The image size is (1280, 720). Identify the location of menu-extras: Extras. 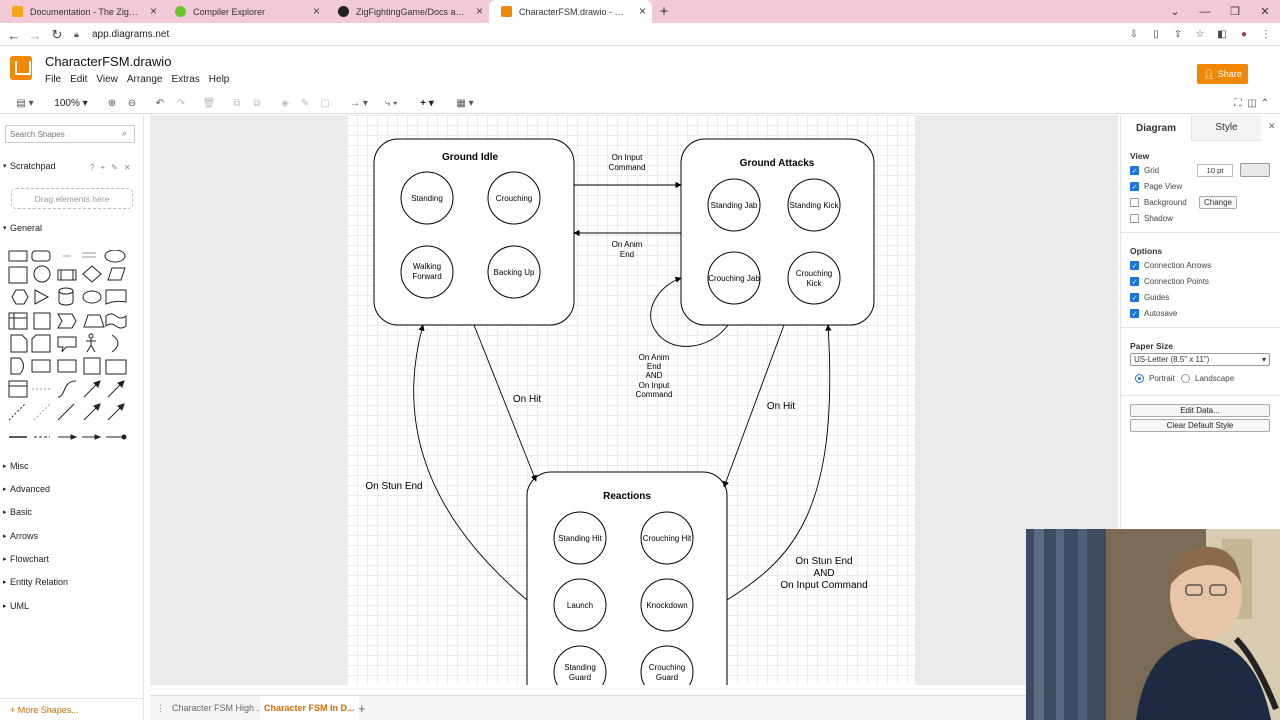
(185, 79).